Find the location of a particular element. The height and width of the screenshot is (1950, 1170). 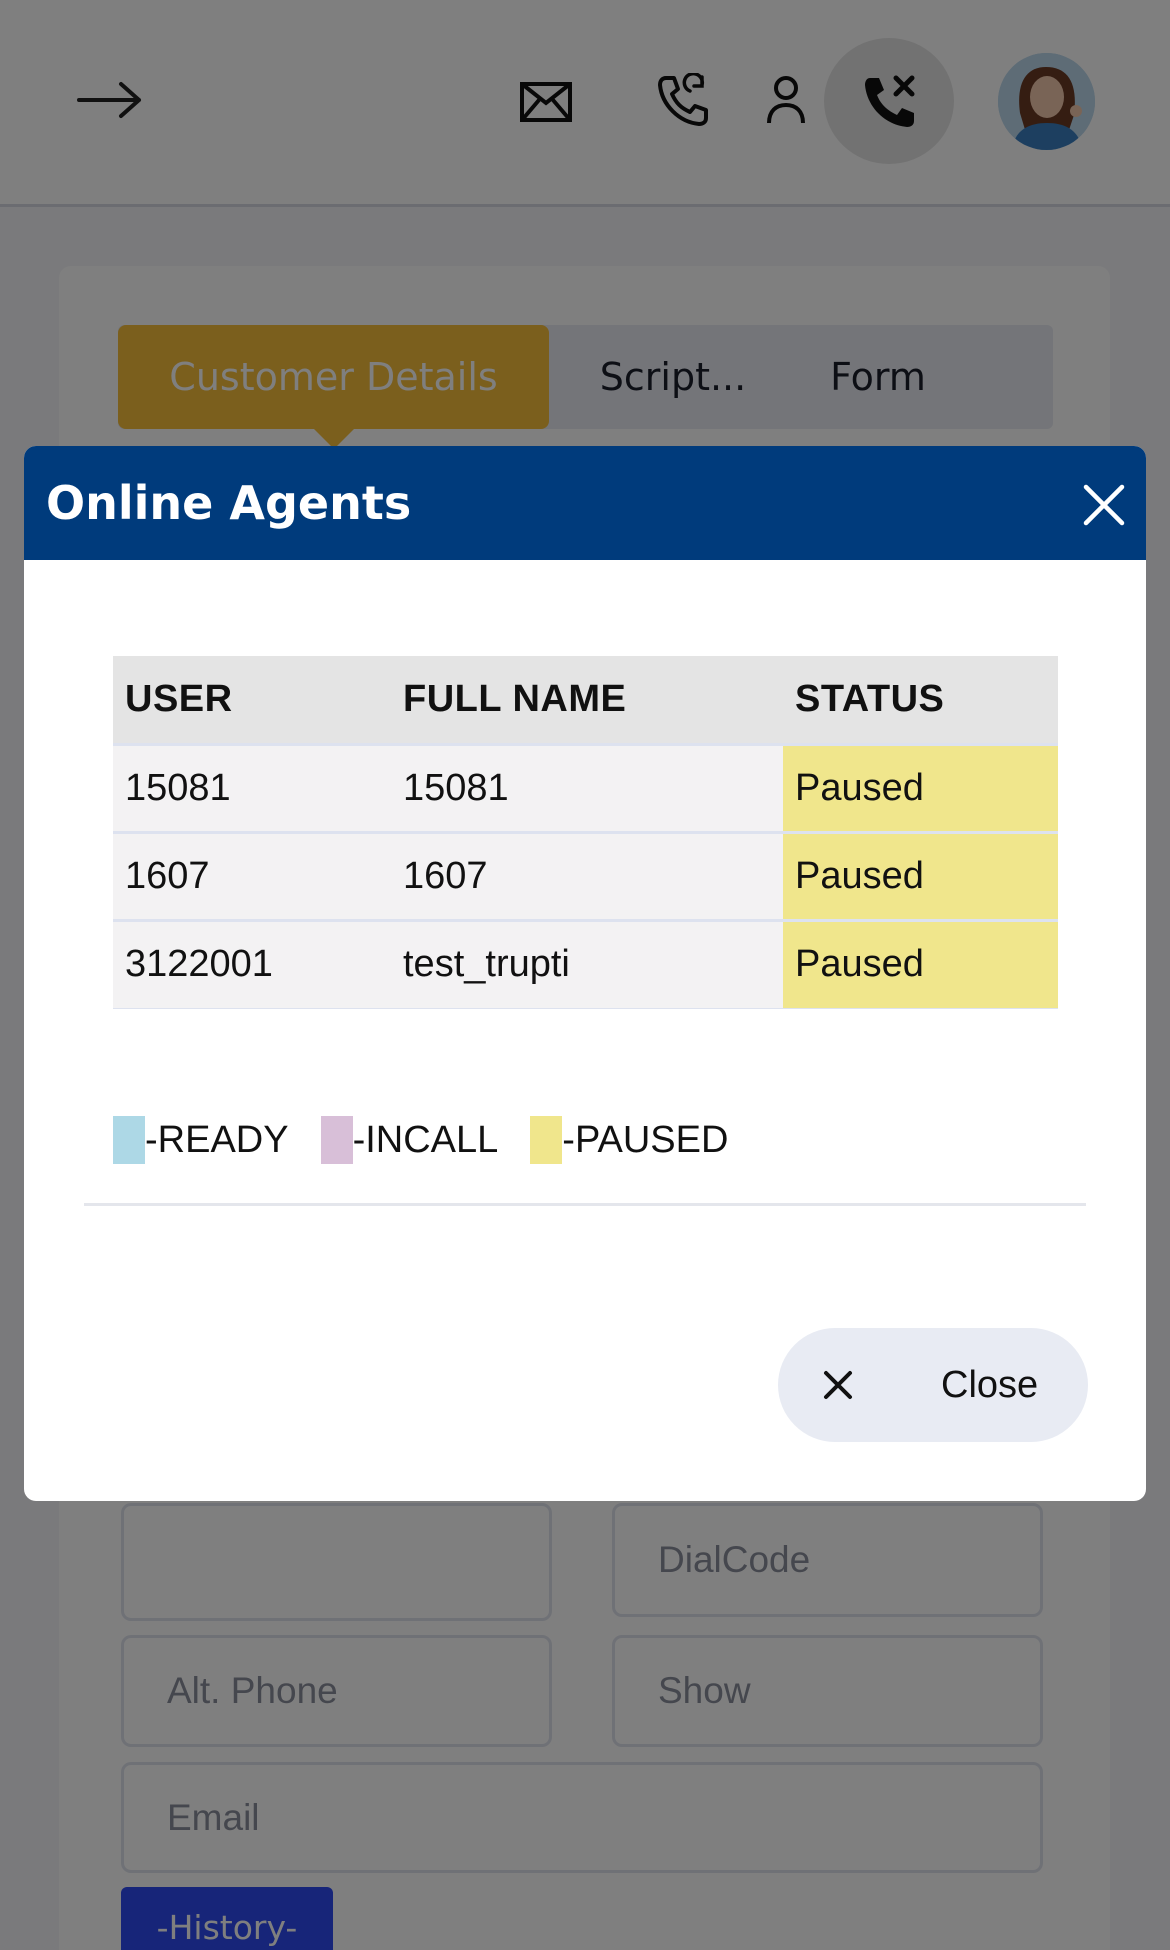

legend-label: -READY is located at coordinates (217, 1139).